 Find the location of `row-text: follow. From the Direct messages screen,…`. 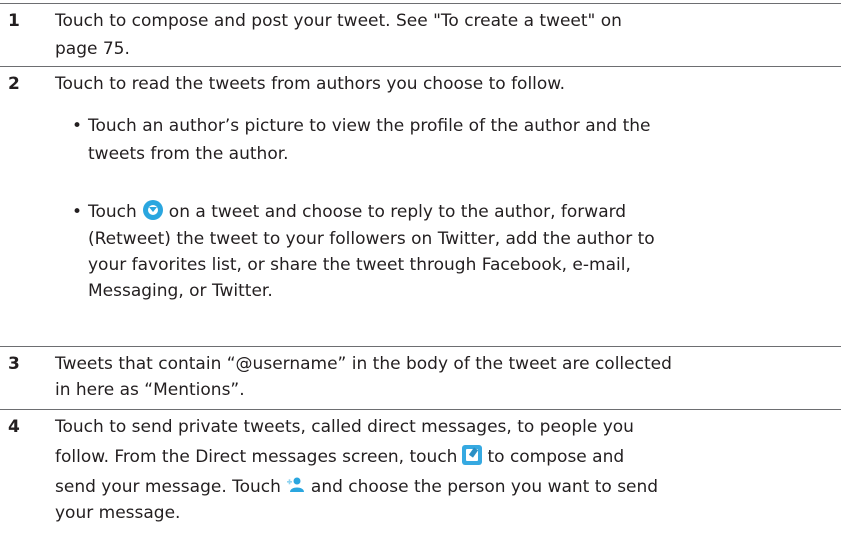

row-text: follow. From the Direct messages screen,… is located at coordinates (256, 457).